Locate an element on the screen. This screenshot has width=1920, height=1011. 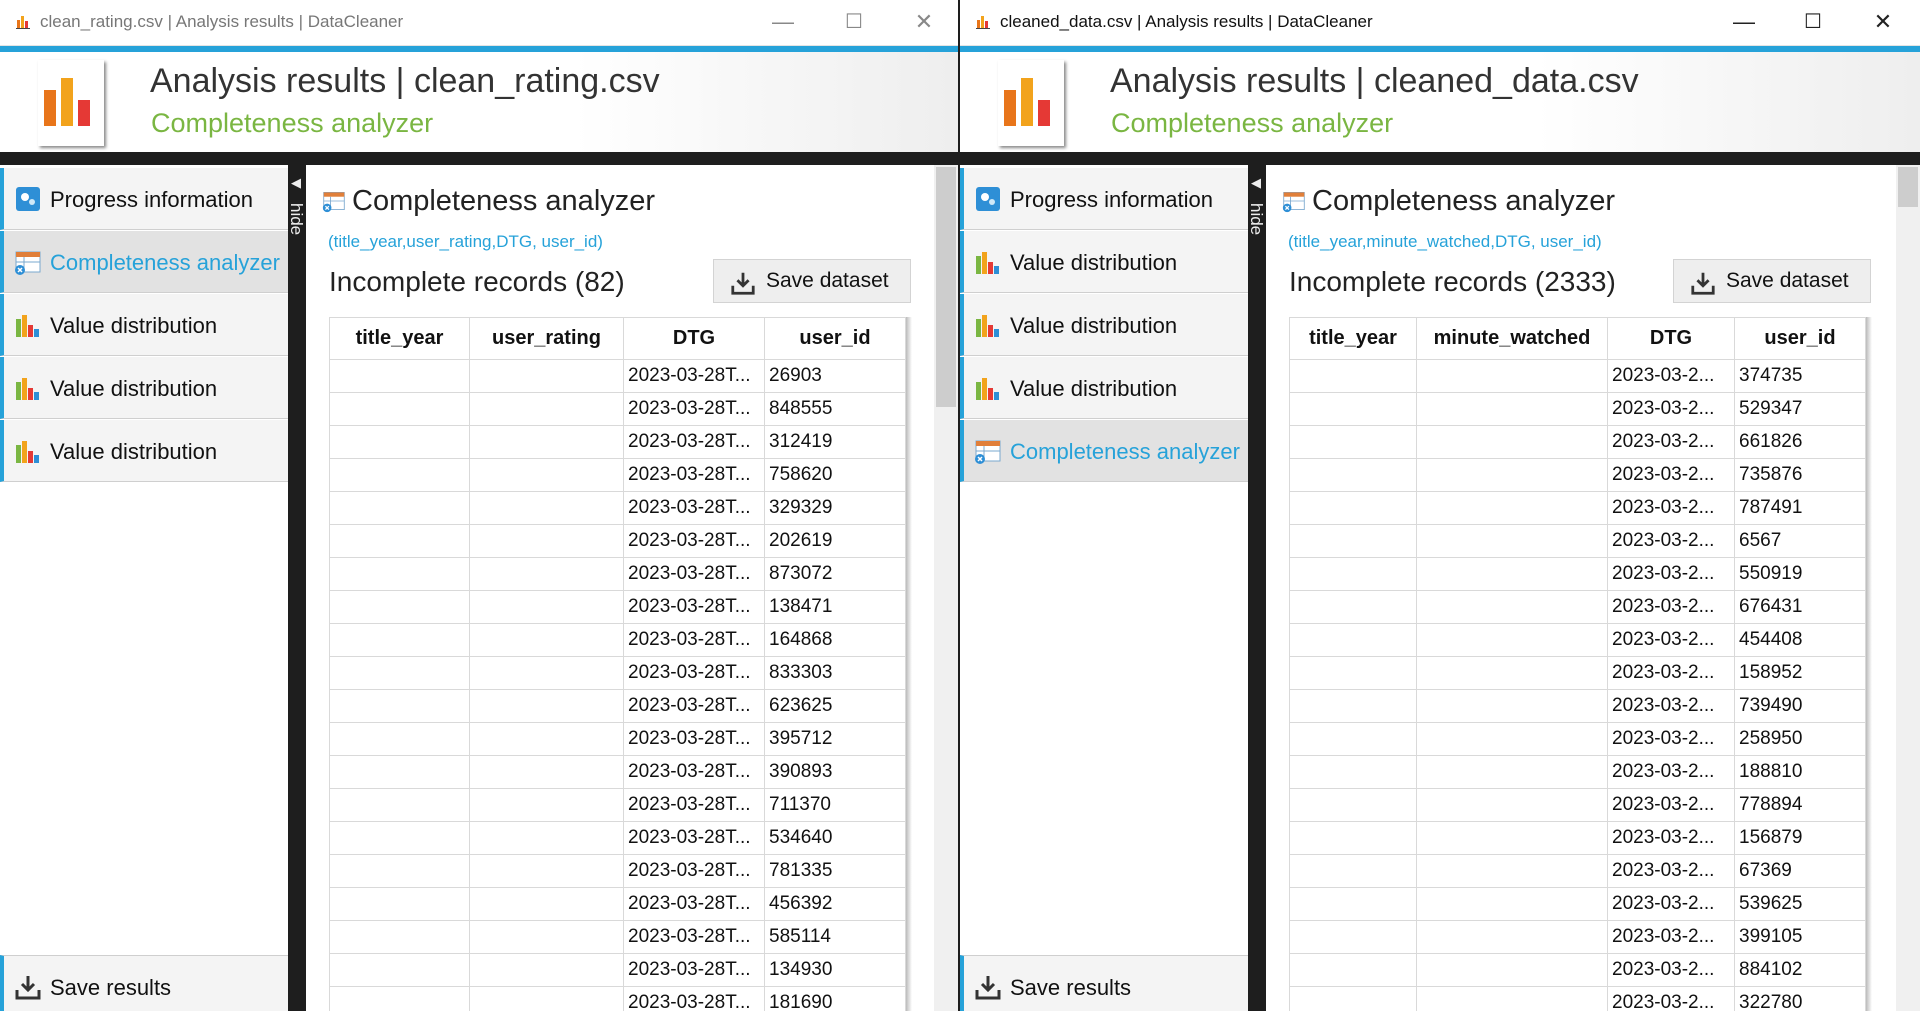
table-cell: 329329 is located at coordinates (835, 508).